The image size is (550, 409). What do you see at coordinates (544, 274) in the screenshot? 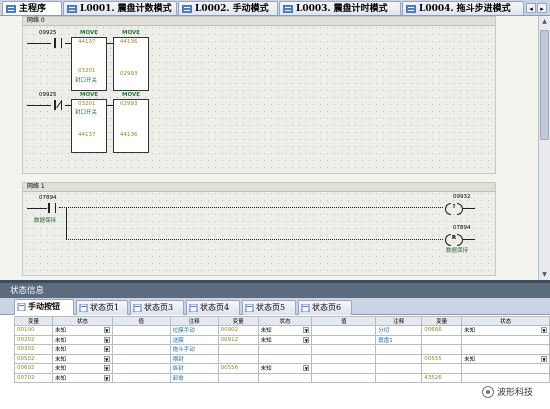
I see `scroll-down-icon: ▼` at bounding box center [544, 274].